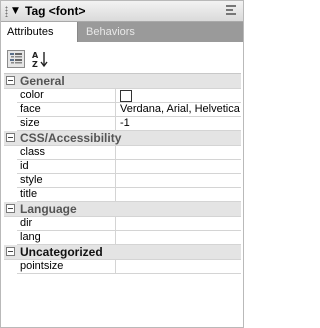  What do you see at coordinates (179, 110) in the screenshot?
I see `property-value: Verdana, Arial, Helvetica` at bounding box center [179, 110].